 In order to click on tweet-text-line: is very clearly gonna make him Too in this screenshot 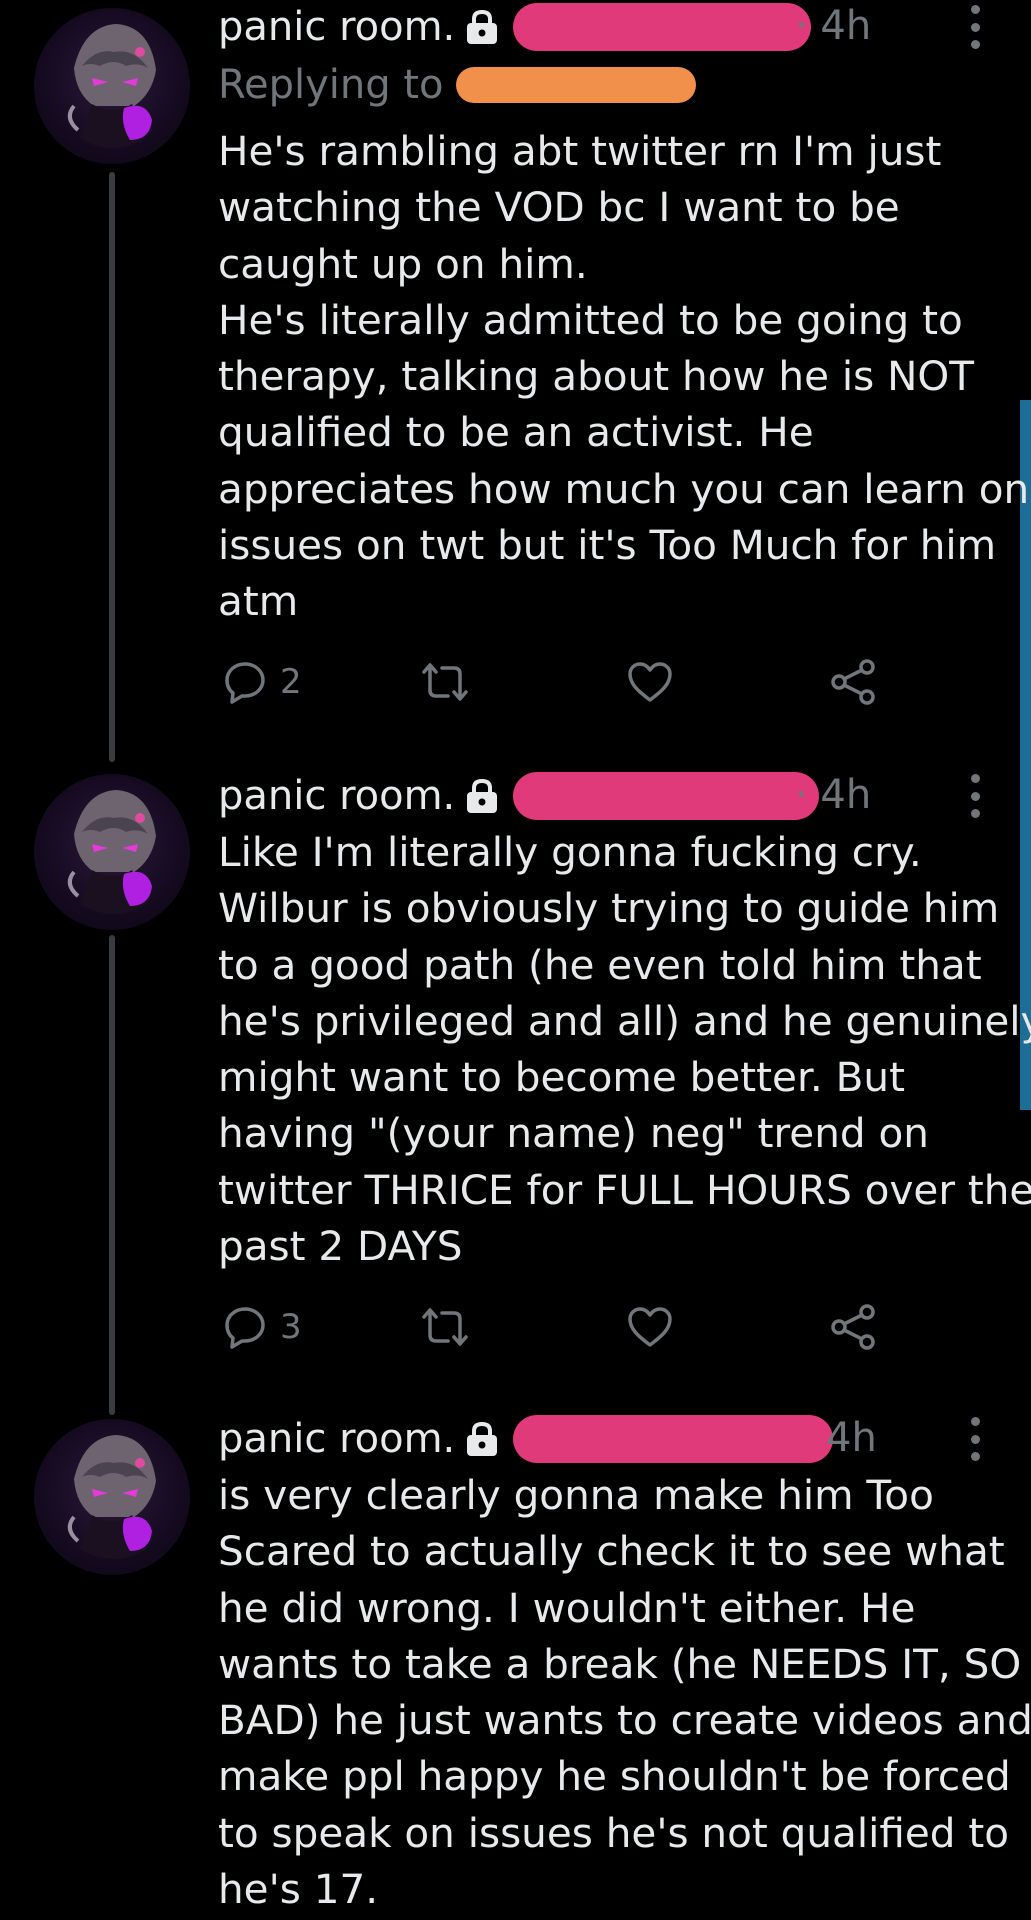, I will do `click(576, 1495)`.